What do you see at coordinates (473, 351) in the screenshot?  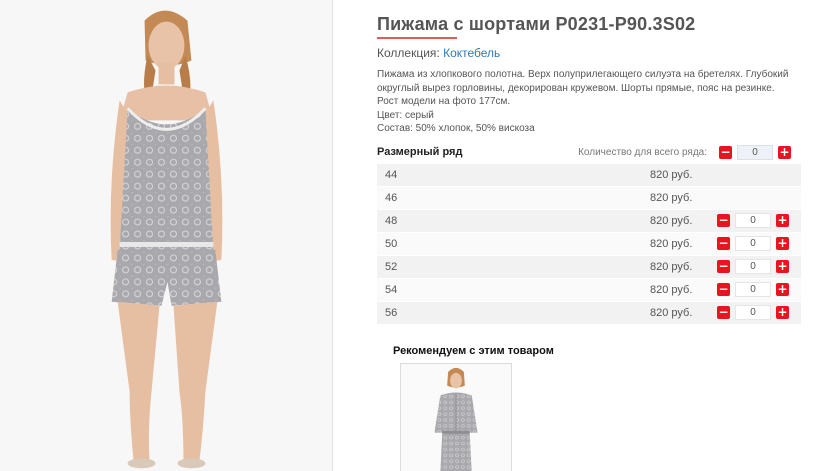 I see `recommend-title: Рекомендуем с этим товаром` at bounding box center [473, 351].